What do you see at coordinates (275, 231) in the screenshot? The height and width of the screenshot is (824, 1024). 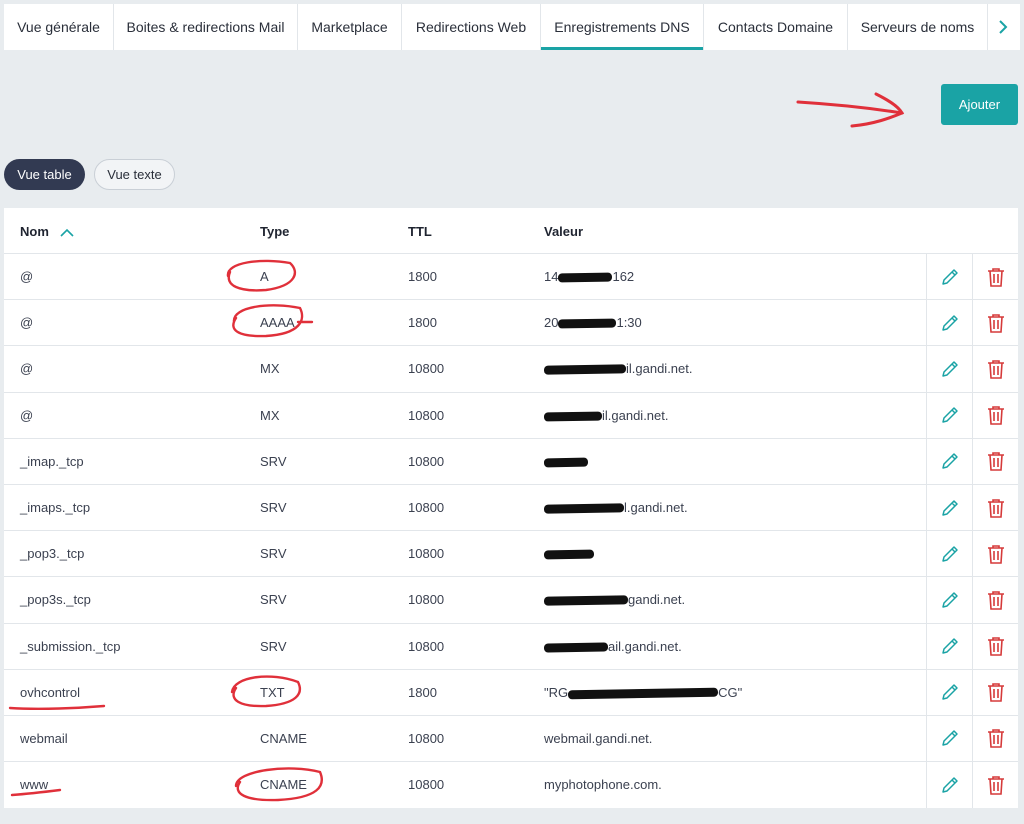 I see `column-type-header: Type` at bounding box center [275, 231].